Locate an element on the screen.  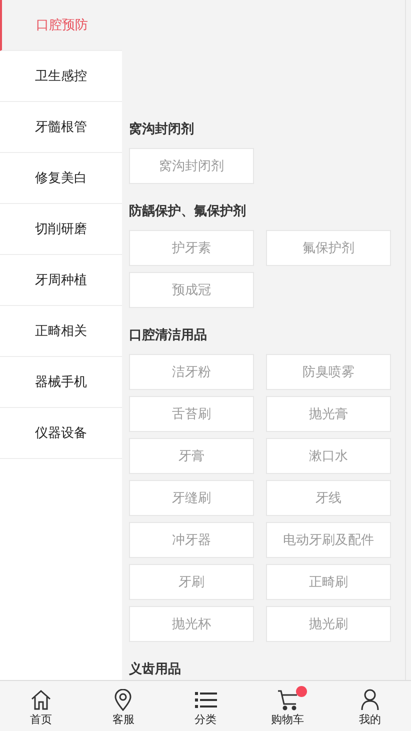
cart-icon is located at coordinates (287, 700).